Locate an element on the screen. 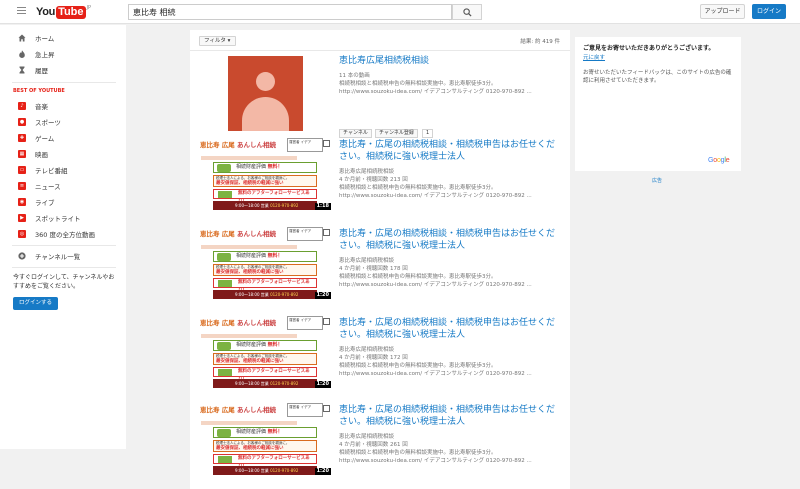 The image size is (800, 489). sidebar-item-music: ♪ 音楽 is located at coordinates (33, 106).